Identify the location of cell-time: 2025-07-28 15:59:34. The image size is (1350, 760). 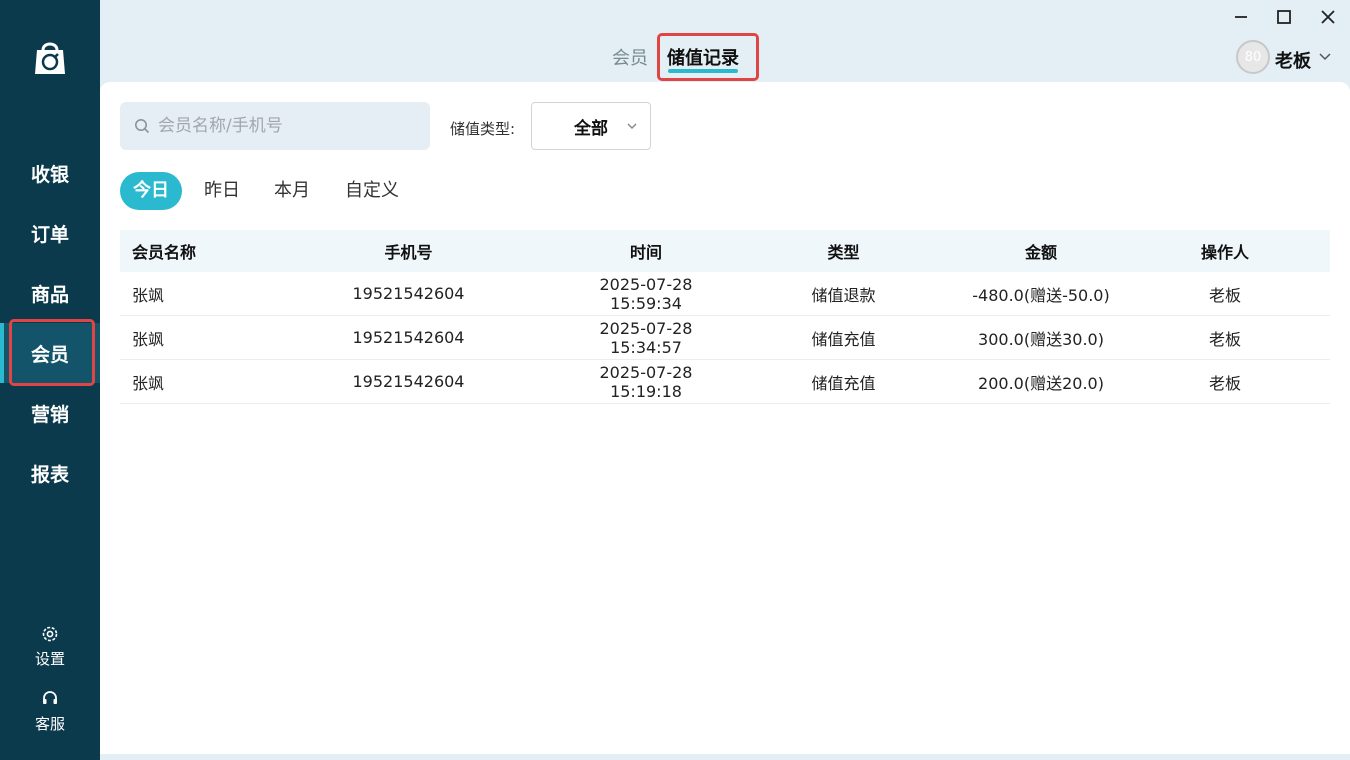
(646, 293).